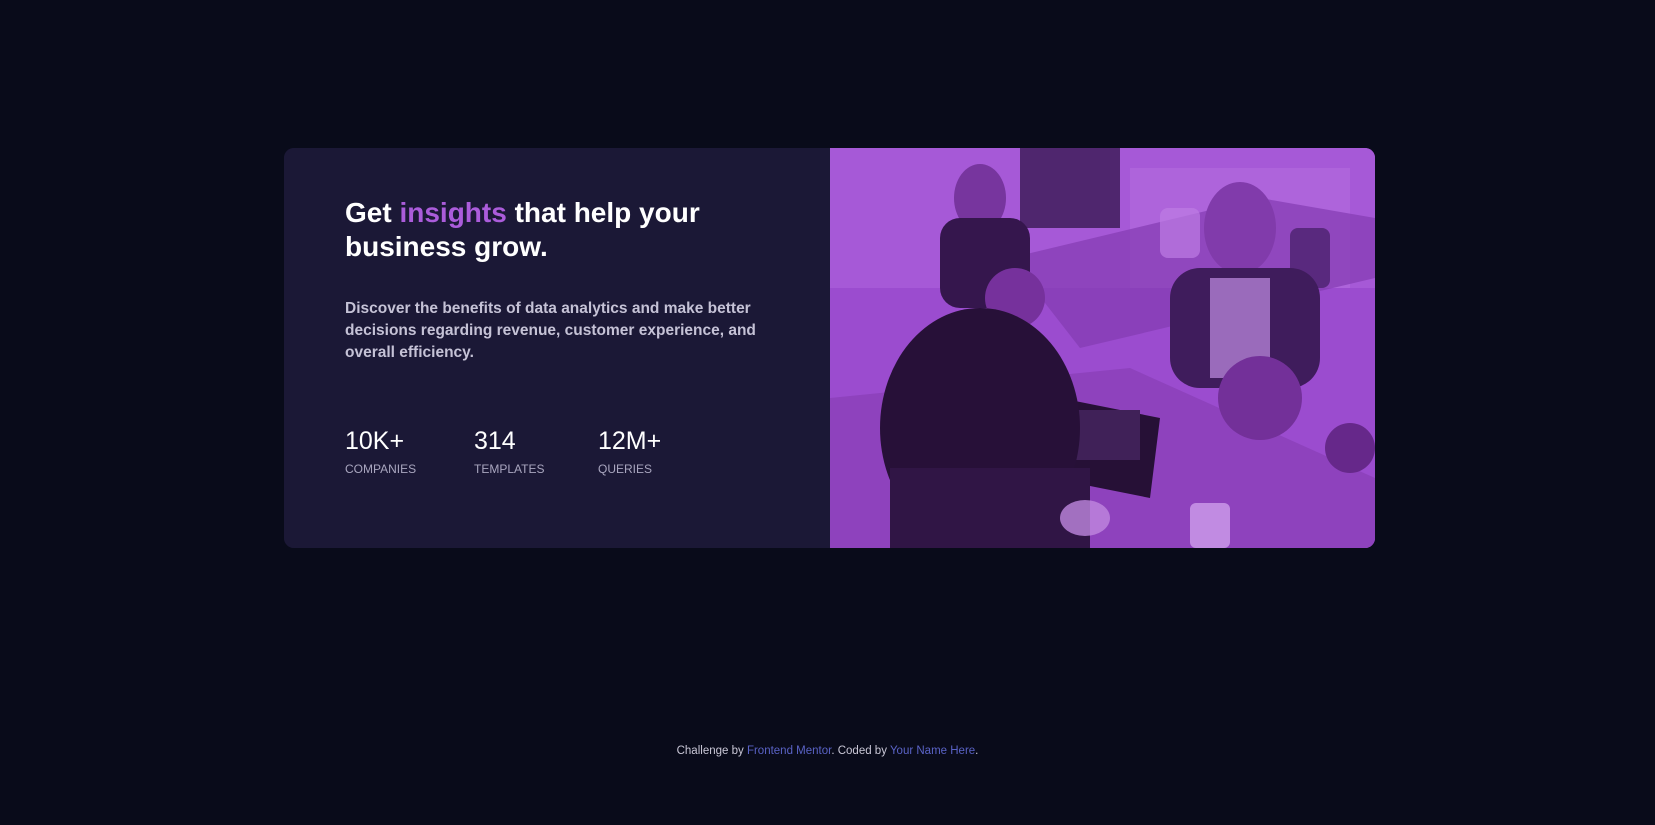  I want to click on stat-templates: 314 TEMPLATES, so click(536, 451).